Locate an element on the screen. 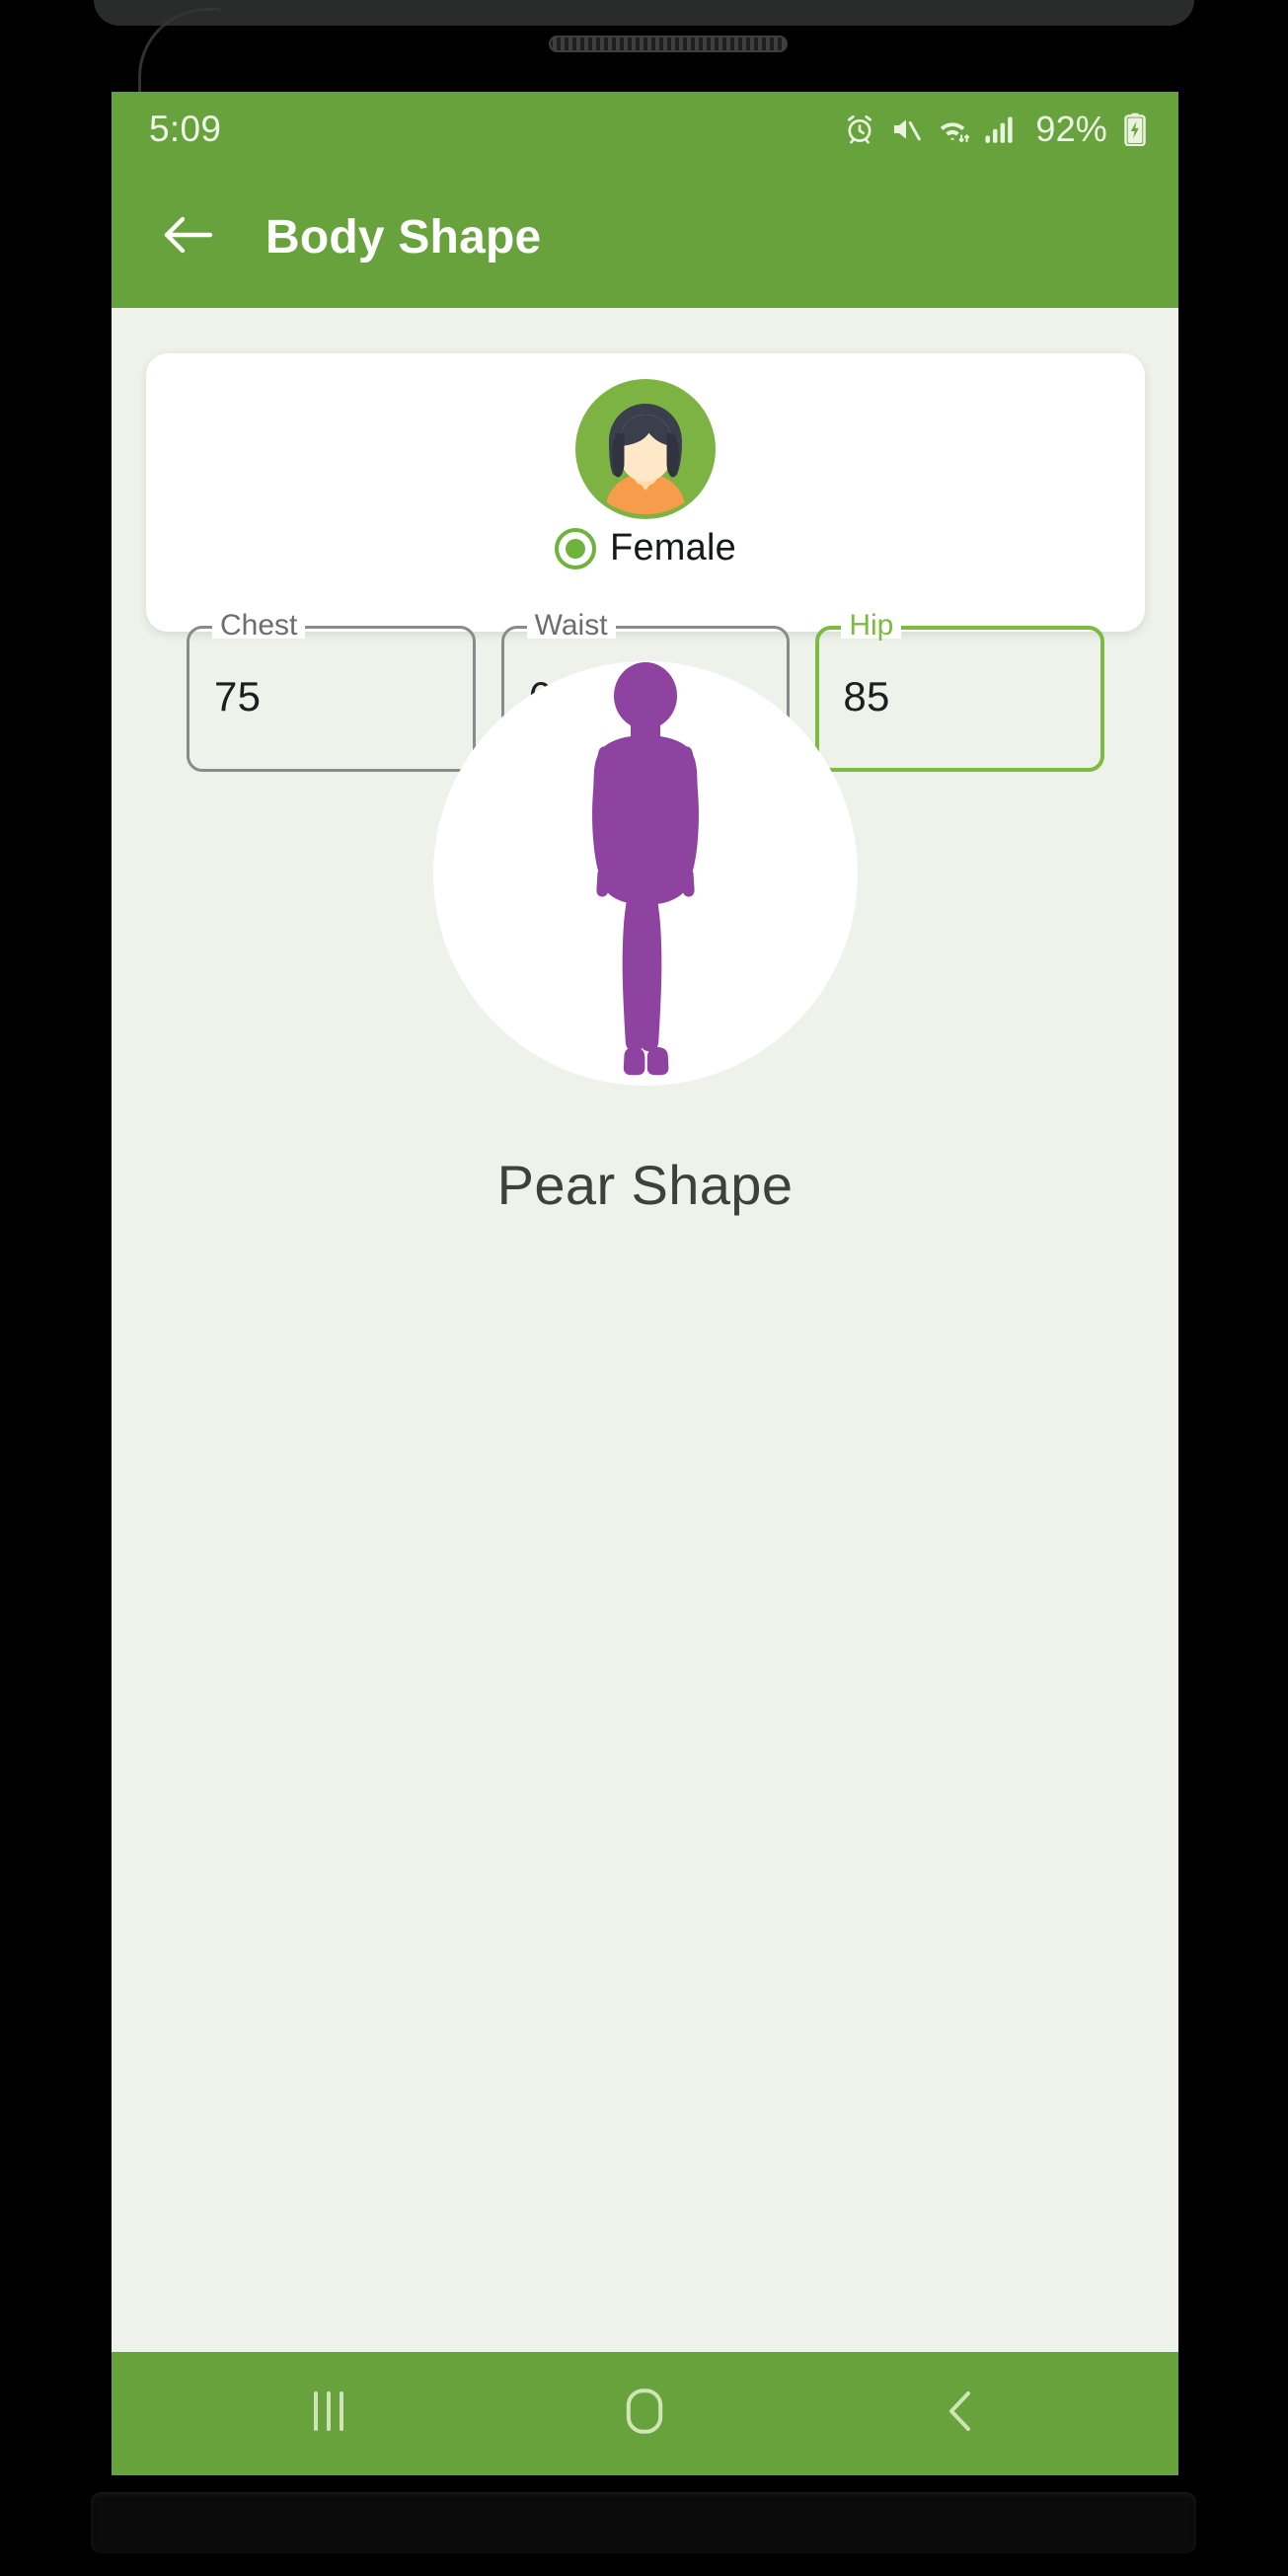  battery-percent-label: 92% is located at coordinates (1071, 128).